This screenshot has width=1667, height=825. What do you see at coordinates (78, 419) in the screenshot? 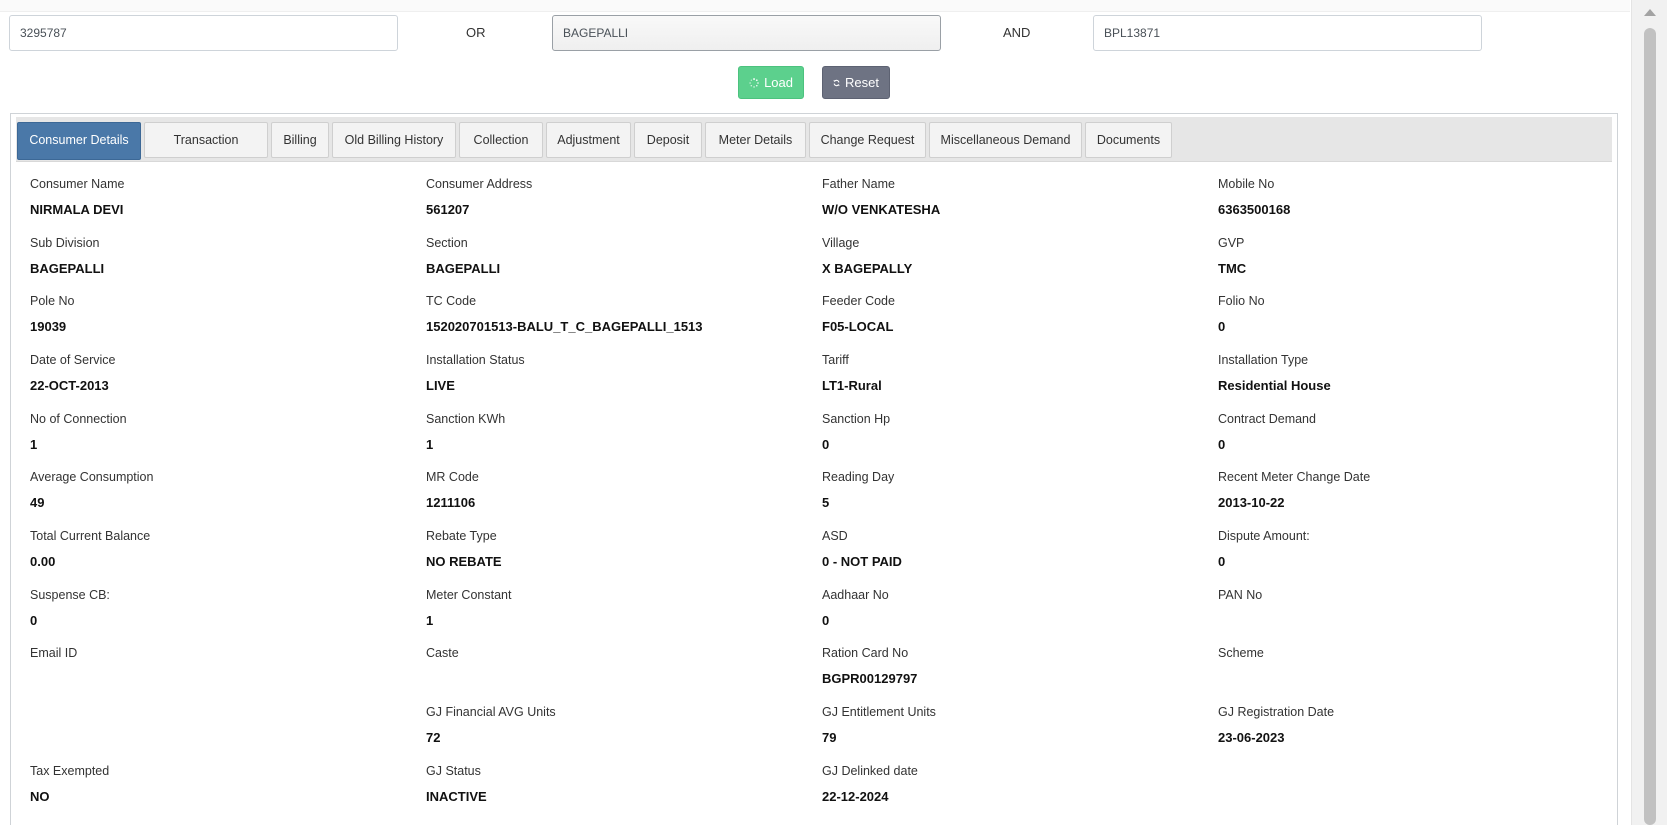
I see `field-label: No of Connection` at bounding box center [78, 419].